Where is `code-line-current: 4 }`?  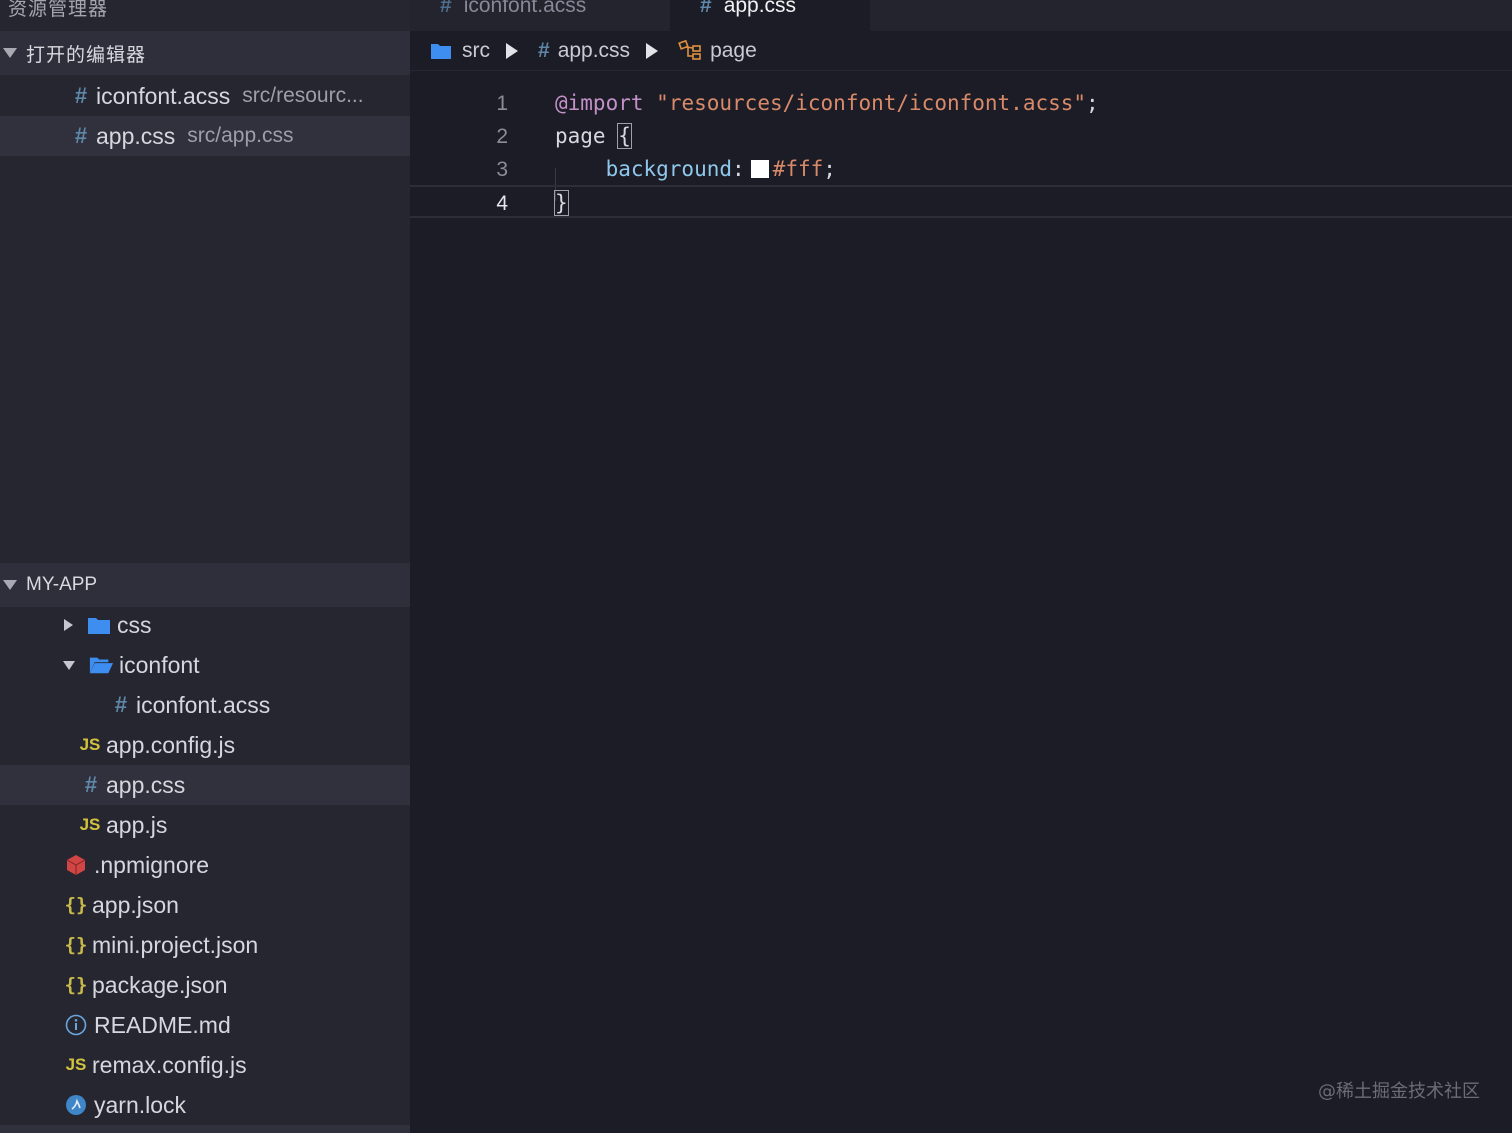 code-line-current: 4 } is located at coordinates (961, 201).